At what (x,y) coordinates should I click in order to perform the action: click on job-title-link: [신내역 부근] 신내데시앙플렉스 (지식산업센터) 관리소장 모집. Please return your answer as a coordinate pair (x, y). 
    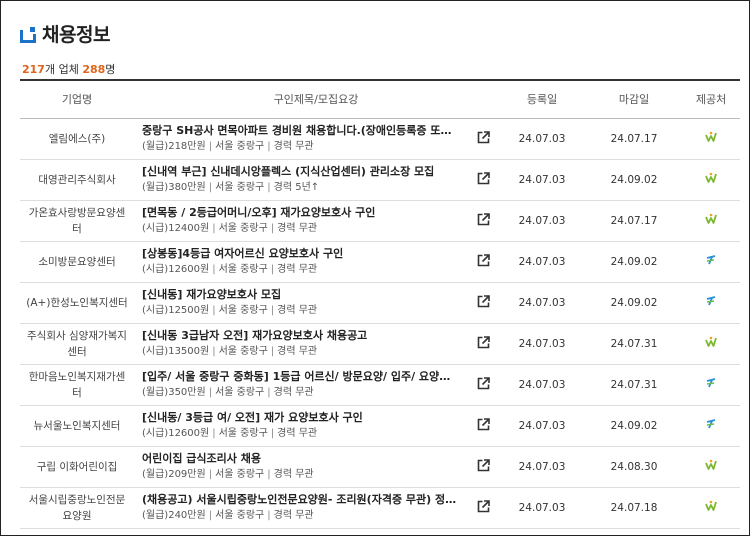
    Looking at the image, I should click on (301, 172).